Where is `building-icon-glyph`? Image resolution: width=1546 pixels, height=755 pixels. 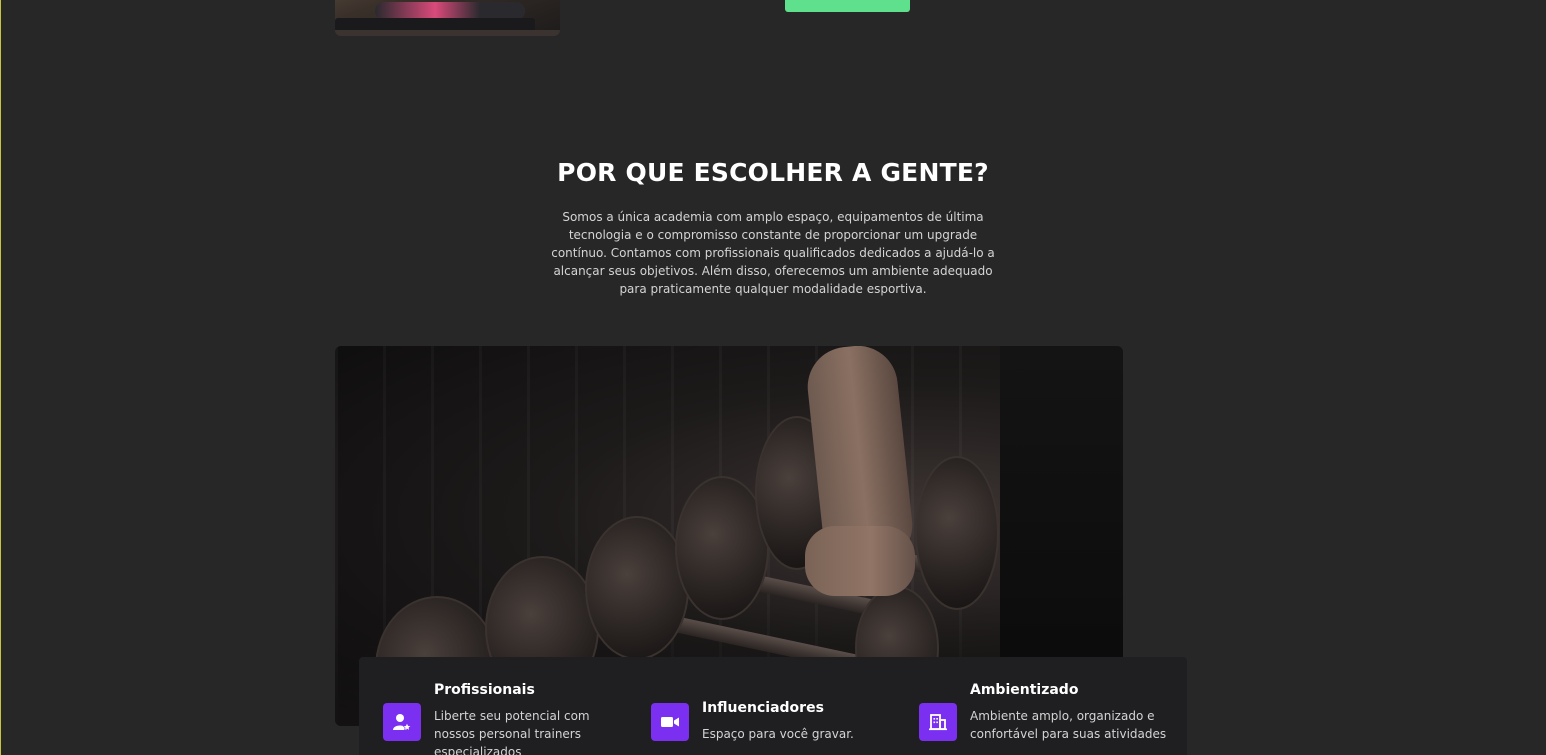
building-icon-glyph is located at coordinates (938, 722).